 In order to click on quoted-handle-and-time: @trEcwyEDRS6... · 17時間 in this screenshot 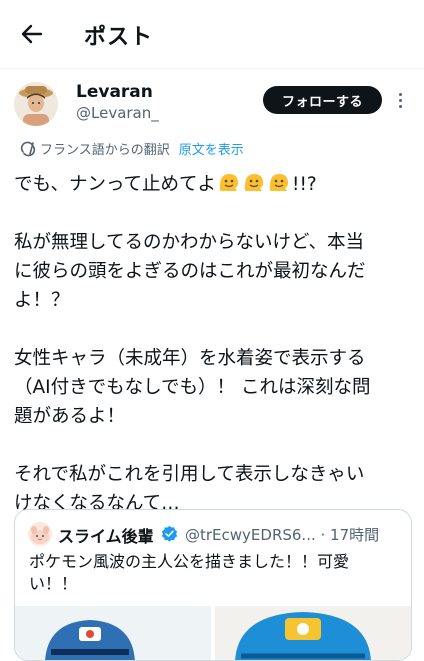, I will do `click(282, 535)`.